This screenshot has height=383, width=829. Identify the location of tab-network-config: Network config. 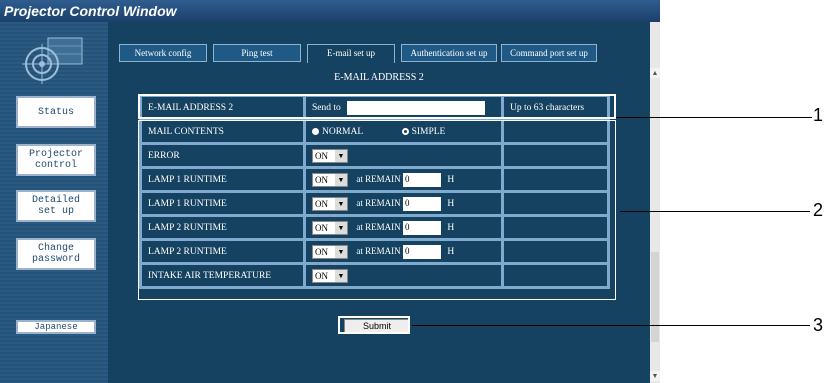
(163, 53).